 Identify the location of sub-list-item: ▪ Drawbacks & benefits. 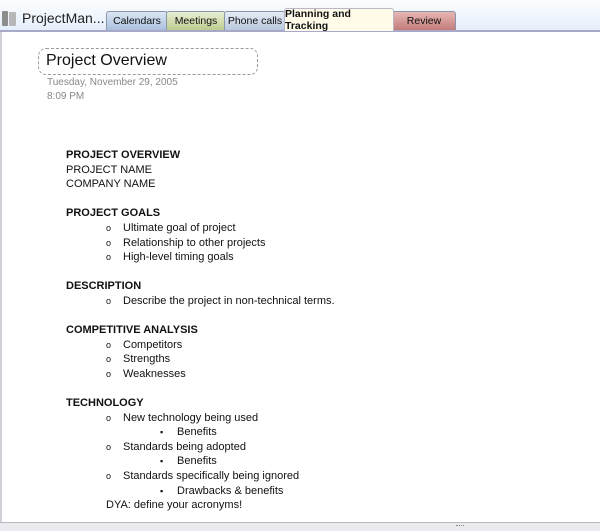
(222, 490).